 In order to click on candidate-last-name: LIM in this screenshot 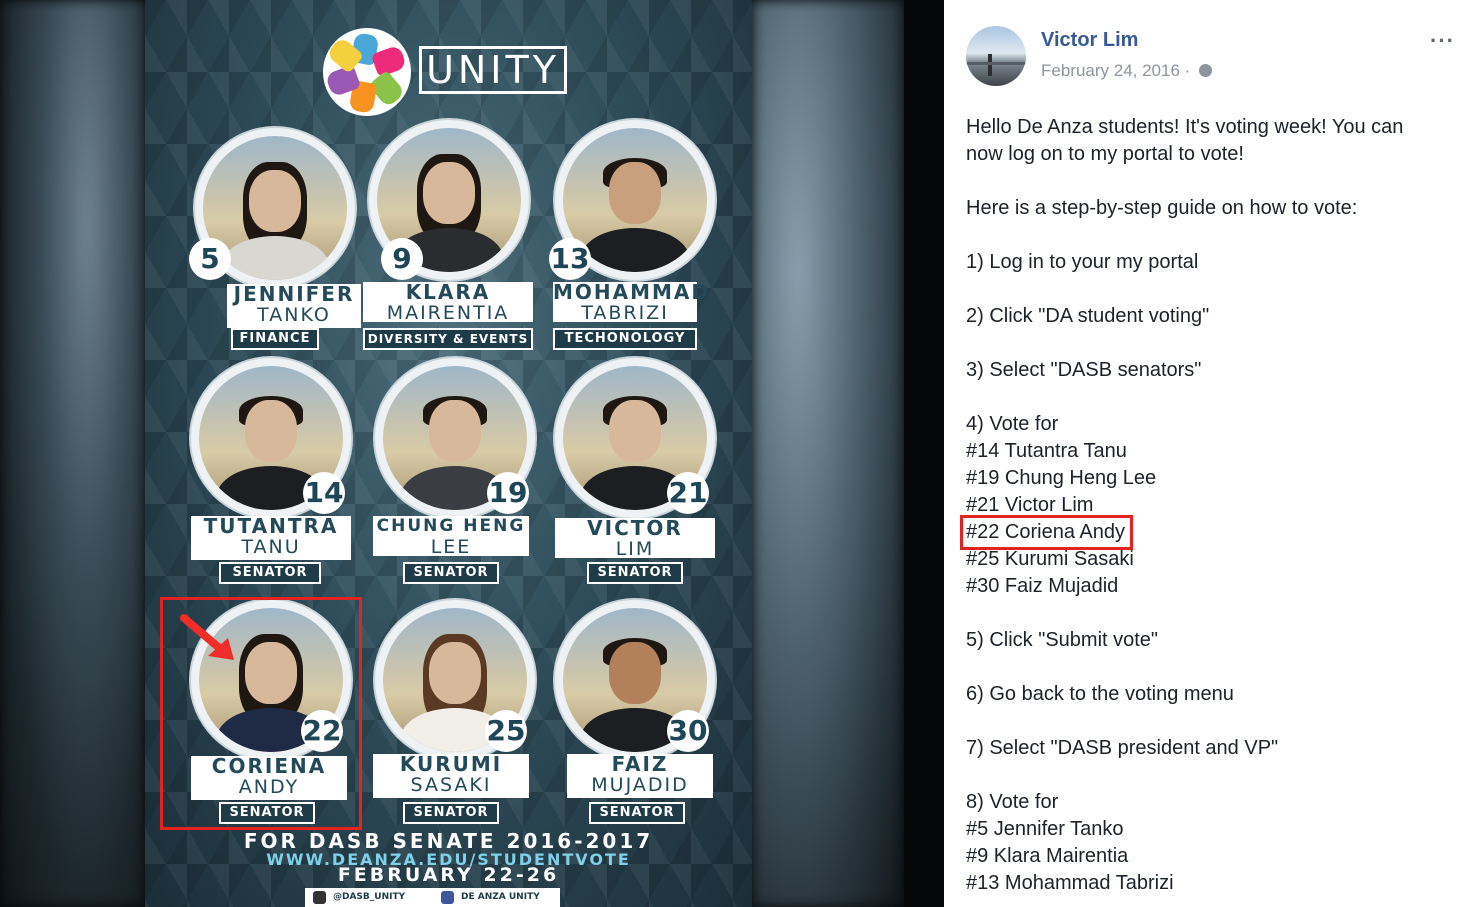, I will do `click(635, 549)`.